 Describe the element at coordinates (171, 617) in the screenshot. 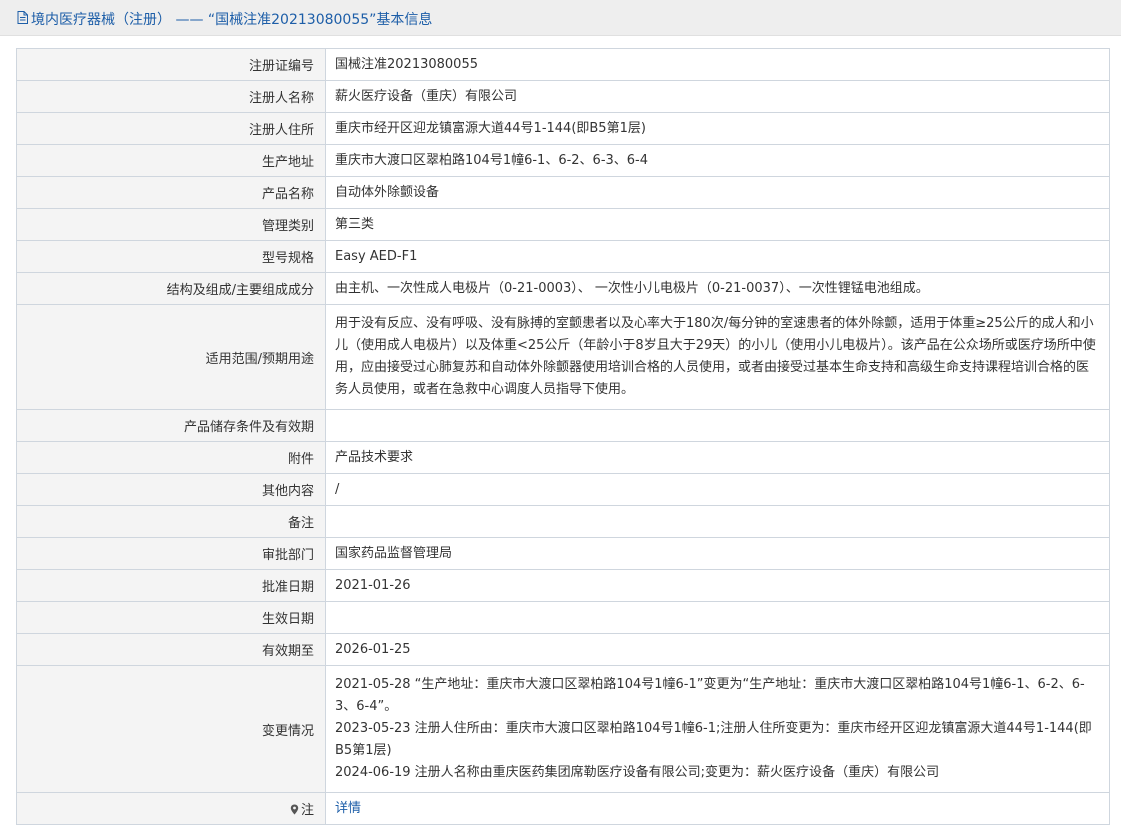

I see `row-label: 生效日期` at that location.